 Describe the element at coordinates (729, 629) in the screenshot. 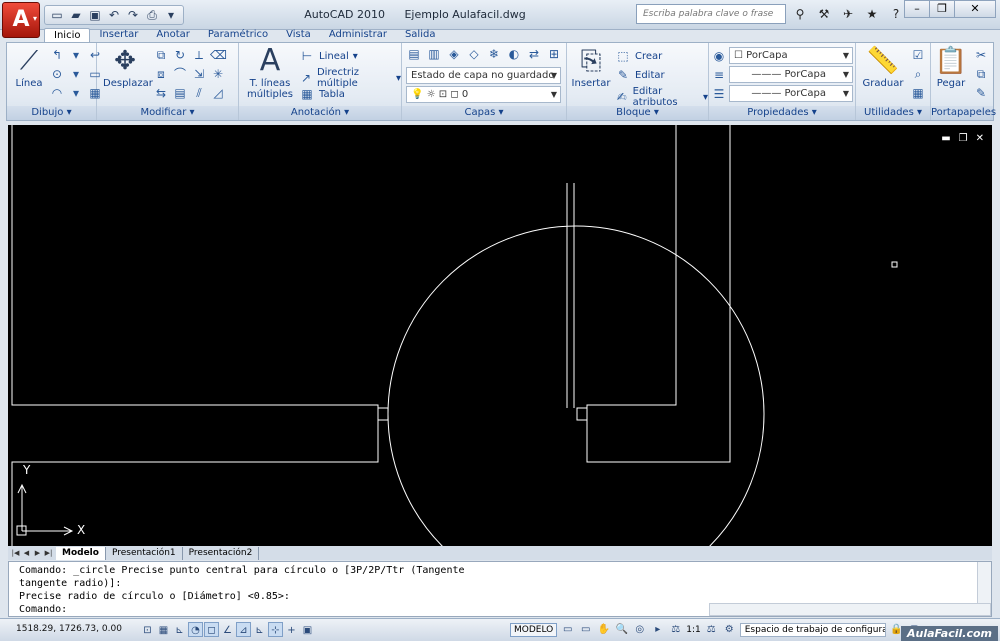

I see `auto-scale-icon: ⚙` at that location.